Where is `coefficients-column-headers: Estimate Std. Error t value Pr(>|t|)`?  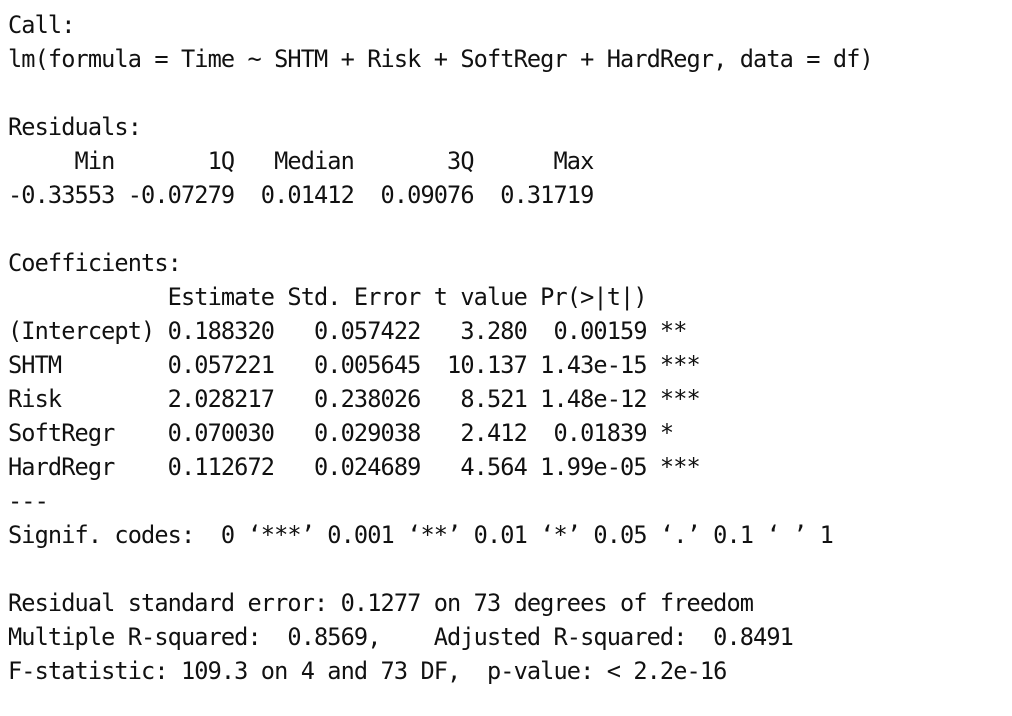
coefficients-column-headers: Estimate Std. Error t value Pr(>|t|) is located at coordinates (354, 297).